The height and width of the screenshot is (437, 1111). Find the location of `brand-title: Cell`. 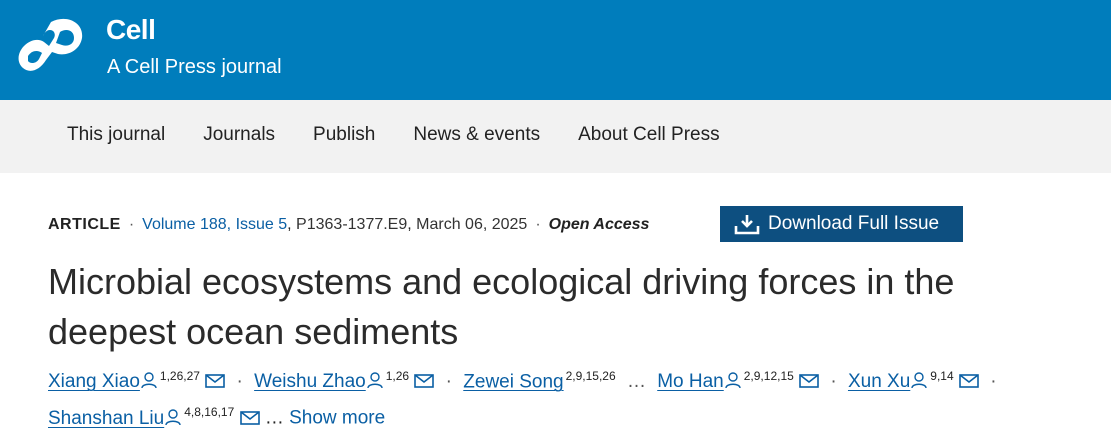

brand-title: Cell is located at coordinates (131, 30).